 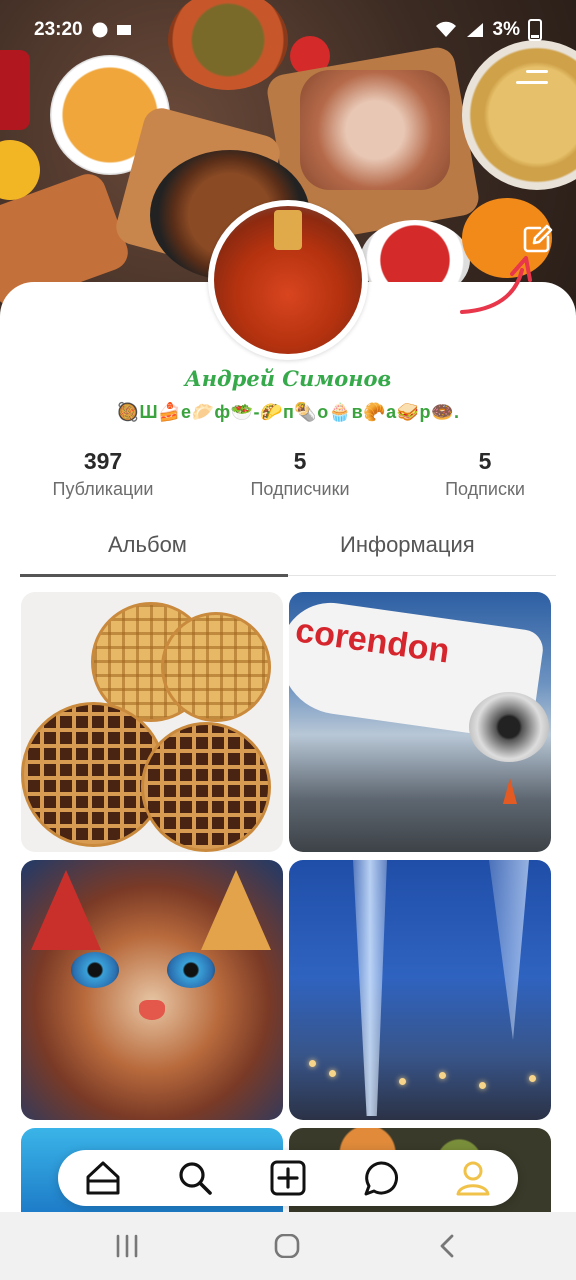 What do you see at coordinates (154, 575) in the screenshot?
I see `active-tab-indicator` at bounding box center [154, 575].